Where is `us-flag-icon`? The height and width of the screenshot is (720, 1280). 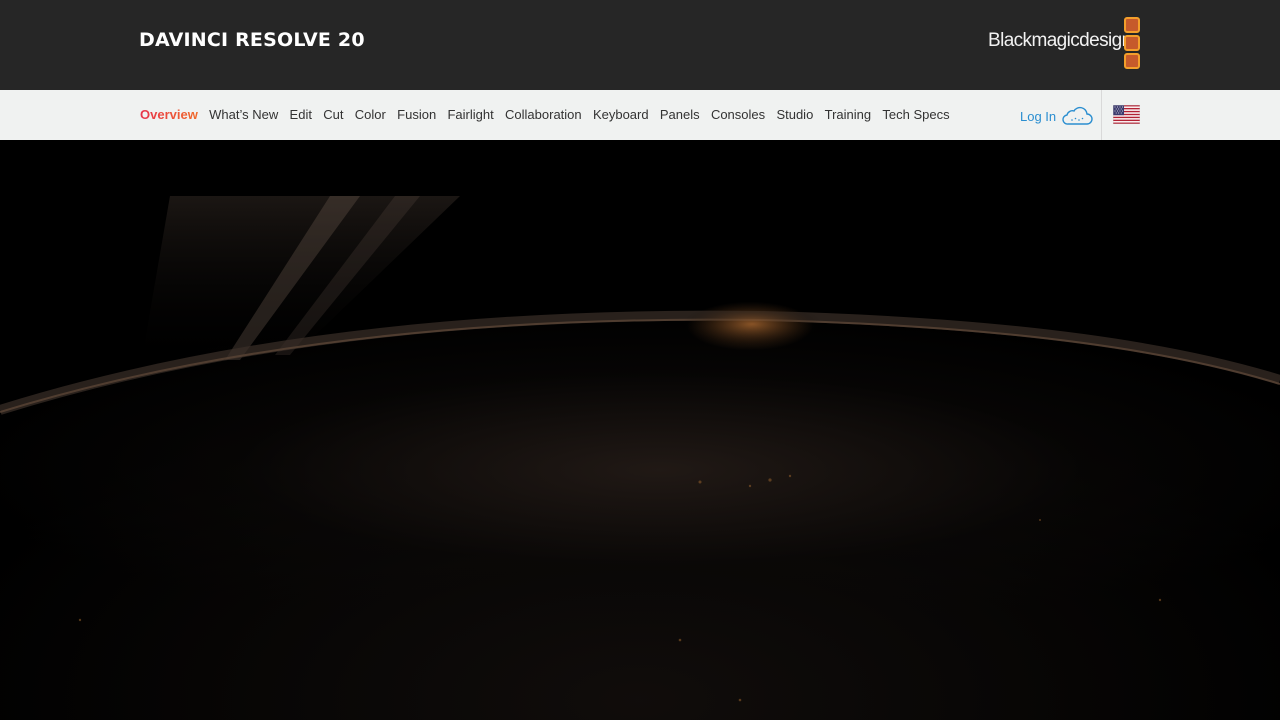
us-flag-icon is located at coordinates (1126, 114).